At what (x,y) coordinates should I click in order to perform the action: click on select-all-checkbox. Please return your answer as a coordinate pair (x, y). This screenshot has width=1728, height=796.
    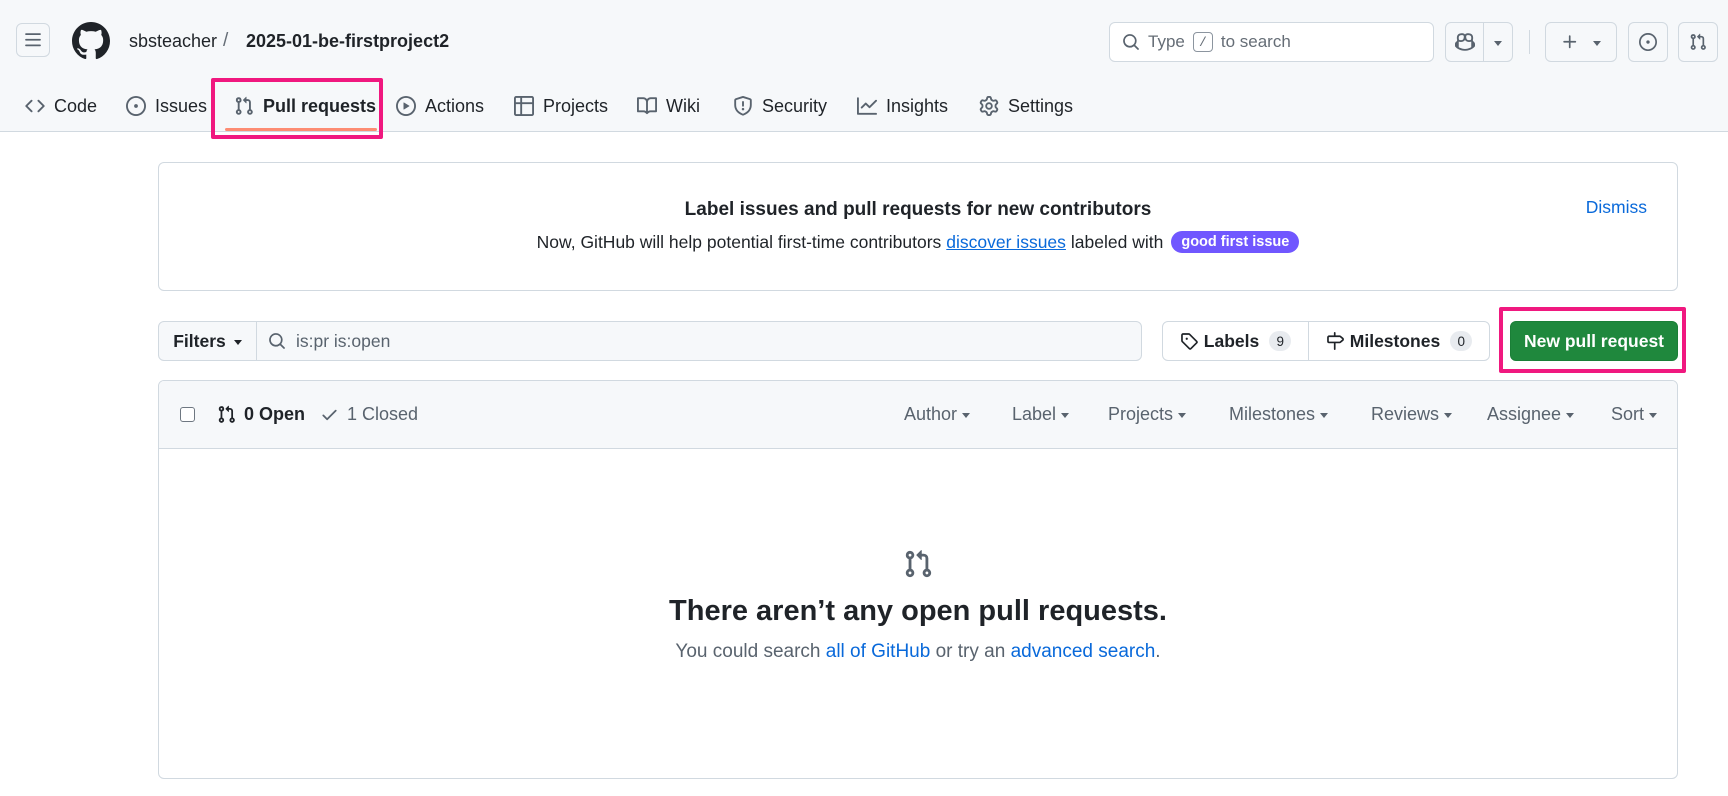
    Looking at the image, I should click on (187, 414).